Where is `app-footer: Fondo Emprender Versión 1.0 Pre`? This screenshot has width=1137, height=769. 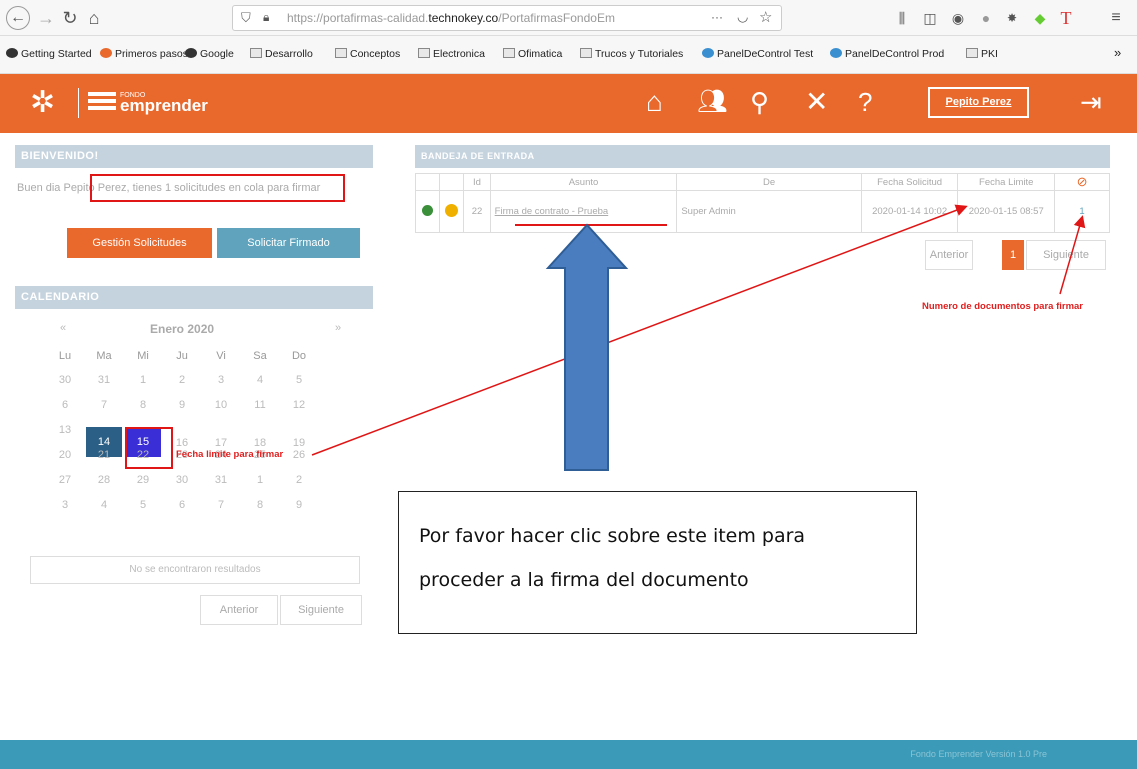
app-footer: Fondo Emprender Versión 1.0 Pre is located at coordinates (568, 754).